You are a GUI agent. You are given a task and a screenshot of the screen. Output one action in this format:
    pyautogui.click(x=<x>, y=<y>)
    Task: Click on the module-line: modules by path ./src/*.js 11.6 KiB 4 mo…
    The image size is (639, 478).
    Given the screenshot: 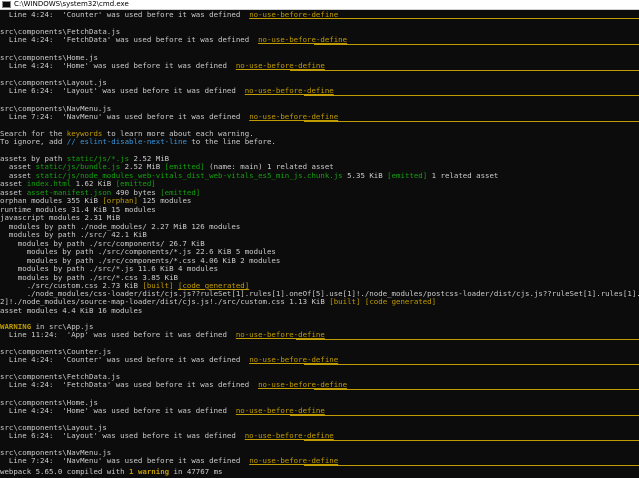 What is the action you would take?
    pyautogui.click(x=109, y=268)
    